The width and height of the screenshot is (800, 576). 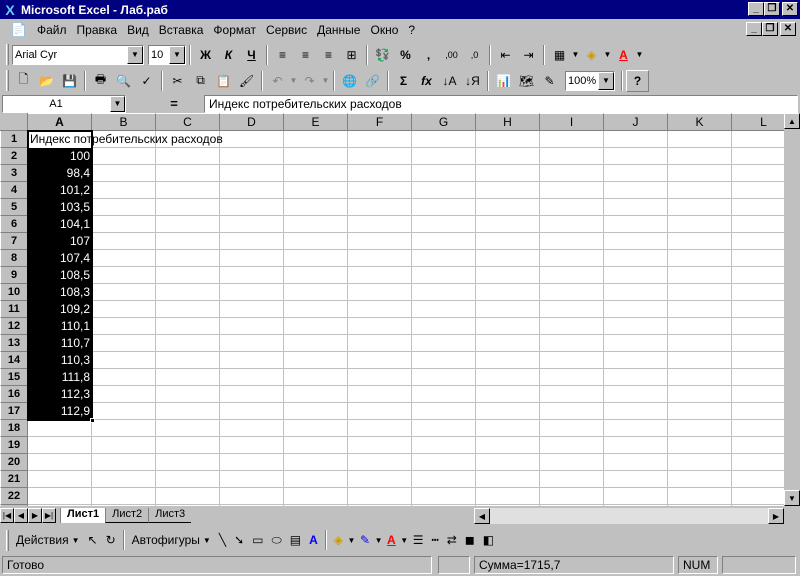 What do you see at coordinates (14, 122) in the screenshot?
I see `select-all-corner` at bounding box center [14, 122].